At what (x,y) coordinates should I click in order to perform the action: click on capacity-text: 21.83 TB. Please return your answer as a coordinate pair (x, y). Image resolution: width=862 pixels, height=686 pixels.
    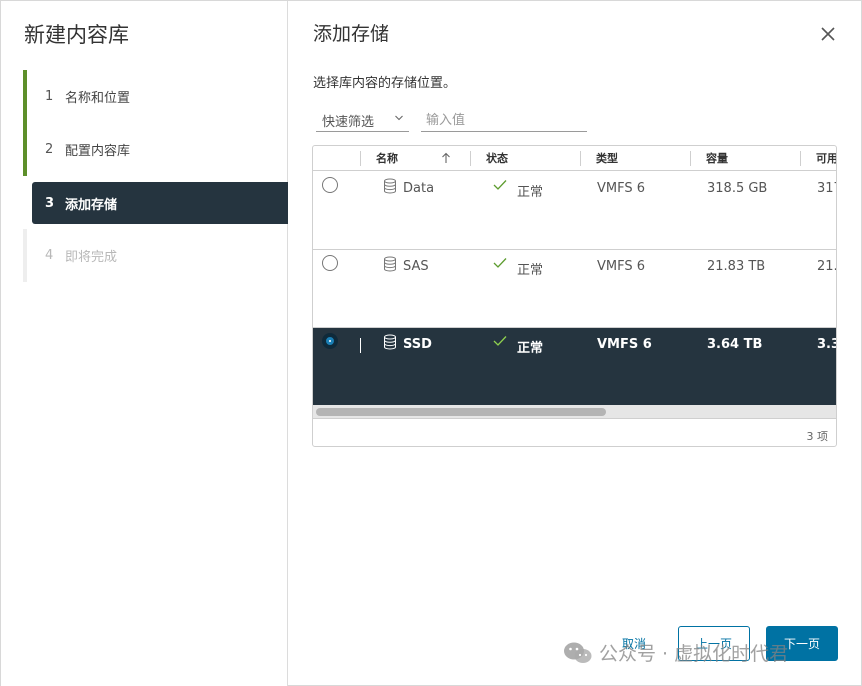
    Looking at the image, I should click on (736, 266).